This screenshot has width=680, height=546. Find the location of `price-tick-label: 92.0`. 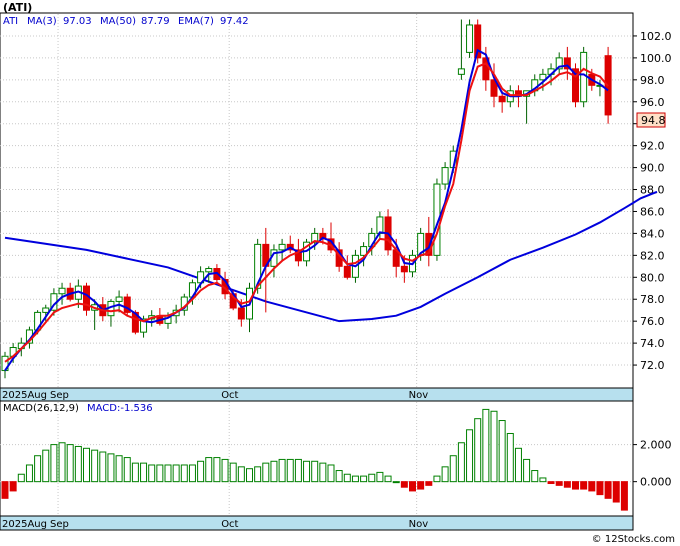

price-tick-label: 92.0 is located at coordinates (652, 146).